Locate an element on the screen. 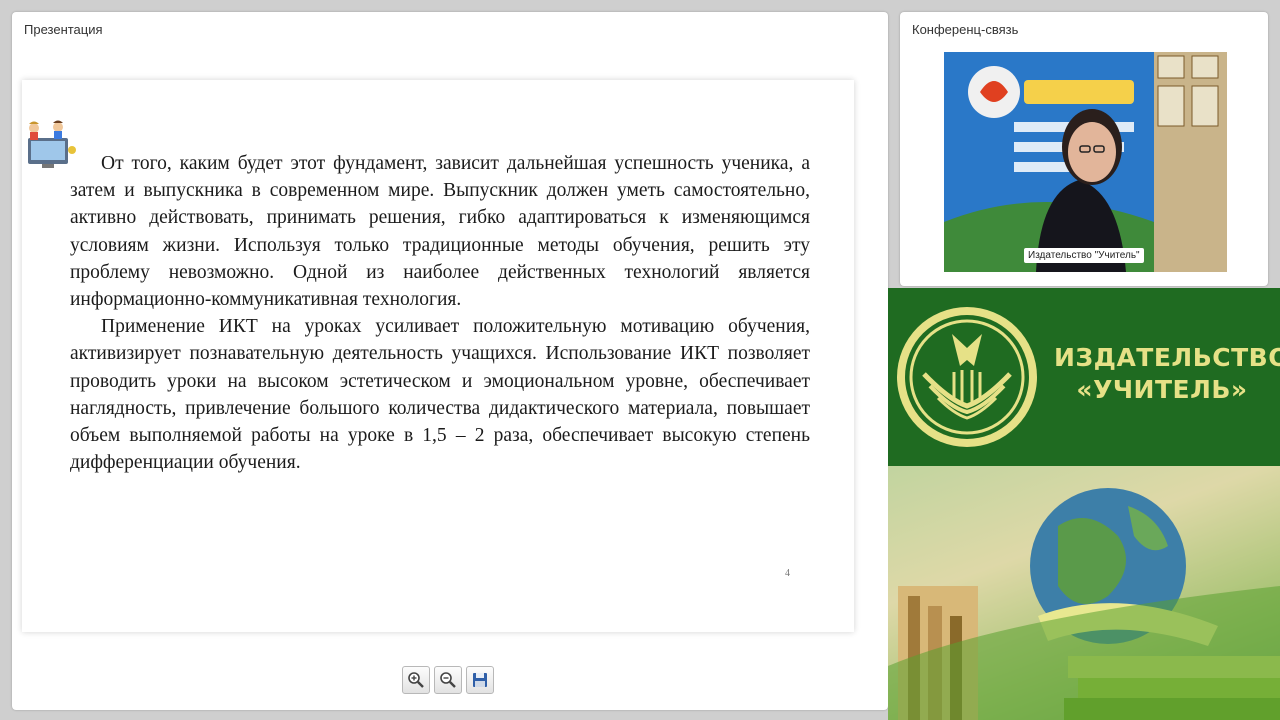 The image size is (1280, 720). conference-panel: Конференц-связь Издательство "Учитель" is located at coordinates (1084, 149).